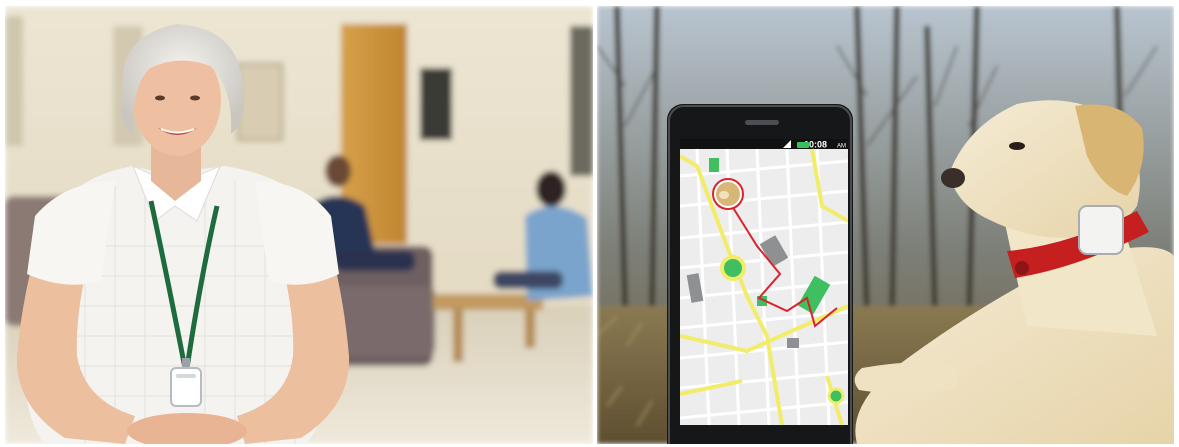 The image size is (1179, 447). Describe the element at coordinates (836, 396) in the screenshot. I see `location-marker-secondary` at that location.